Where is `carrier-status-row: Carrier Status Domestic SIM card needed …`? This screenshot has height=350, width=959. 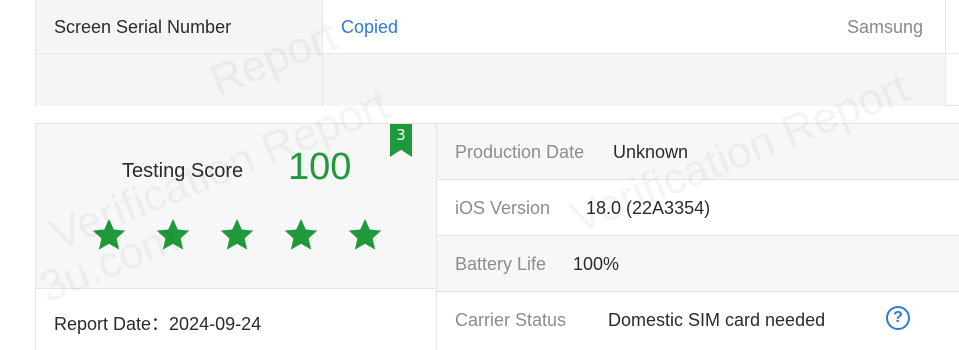
carrier-status-row: Carrier Status Domestic SIM card needed … is located at coordinates (698, 321).